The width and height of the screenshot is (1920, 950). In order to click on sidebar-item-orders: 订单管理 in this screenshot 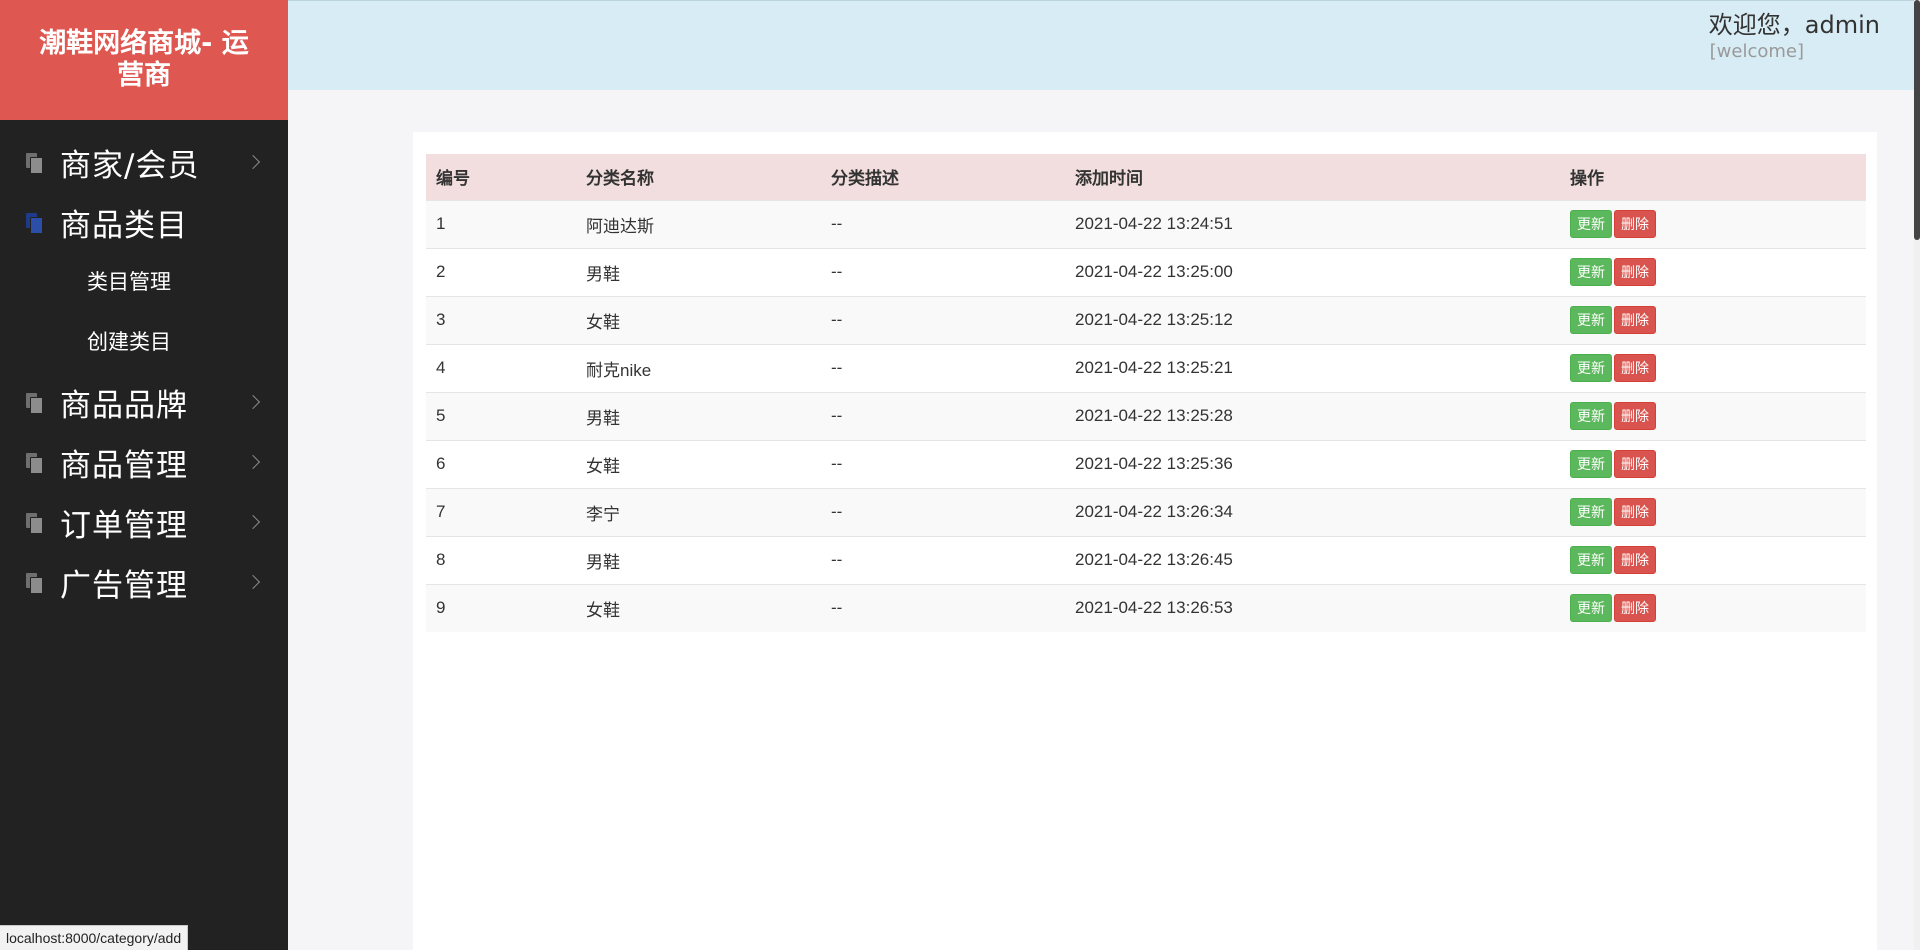, I will do `click(144, 522)`.